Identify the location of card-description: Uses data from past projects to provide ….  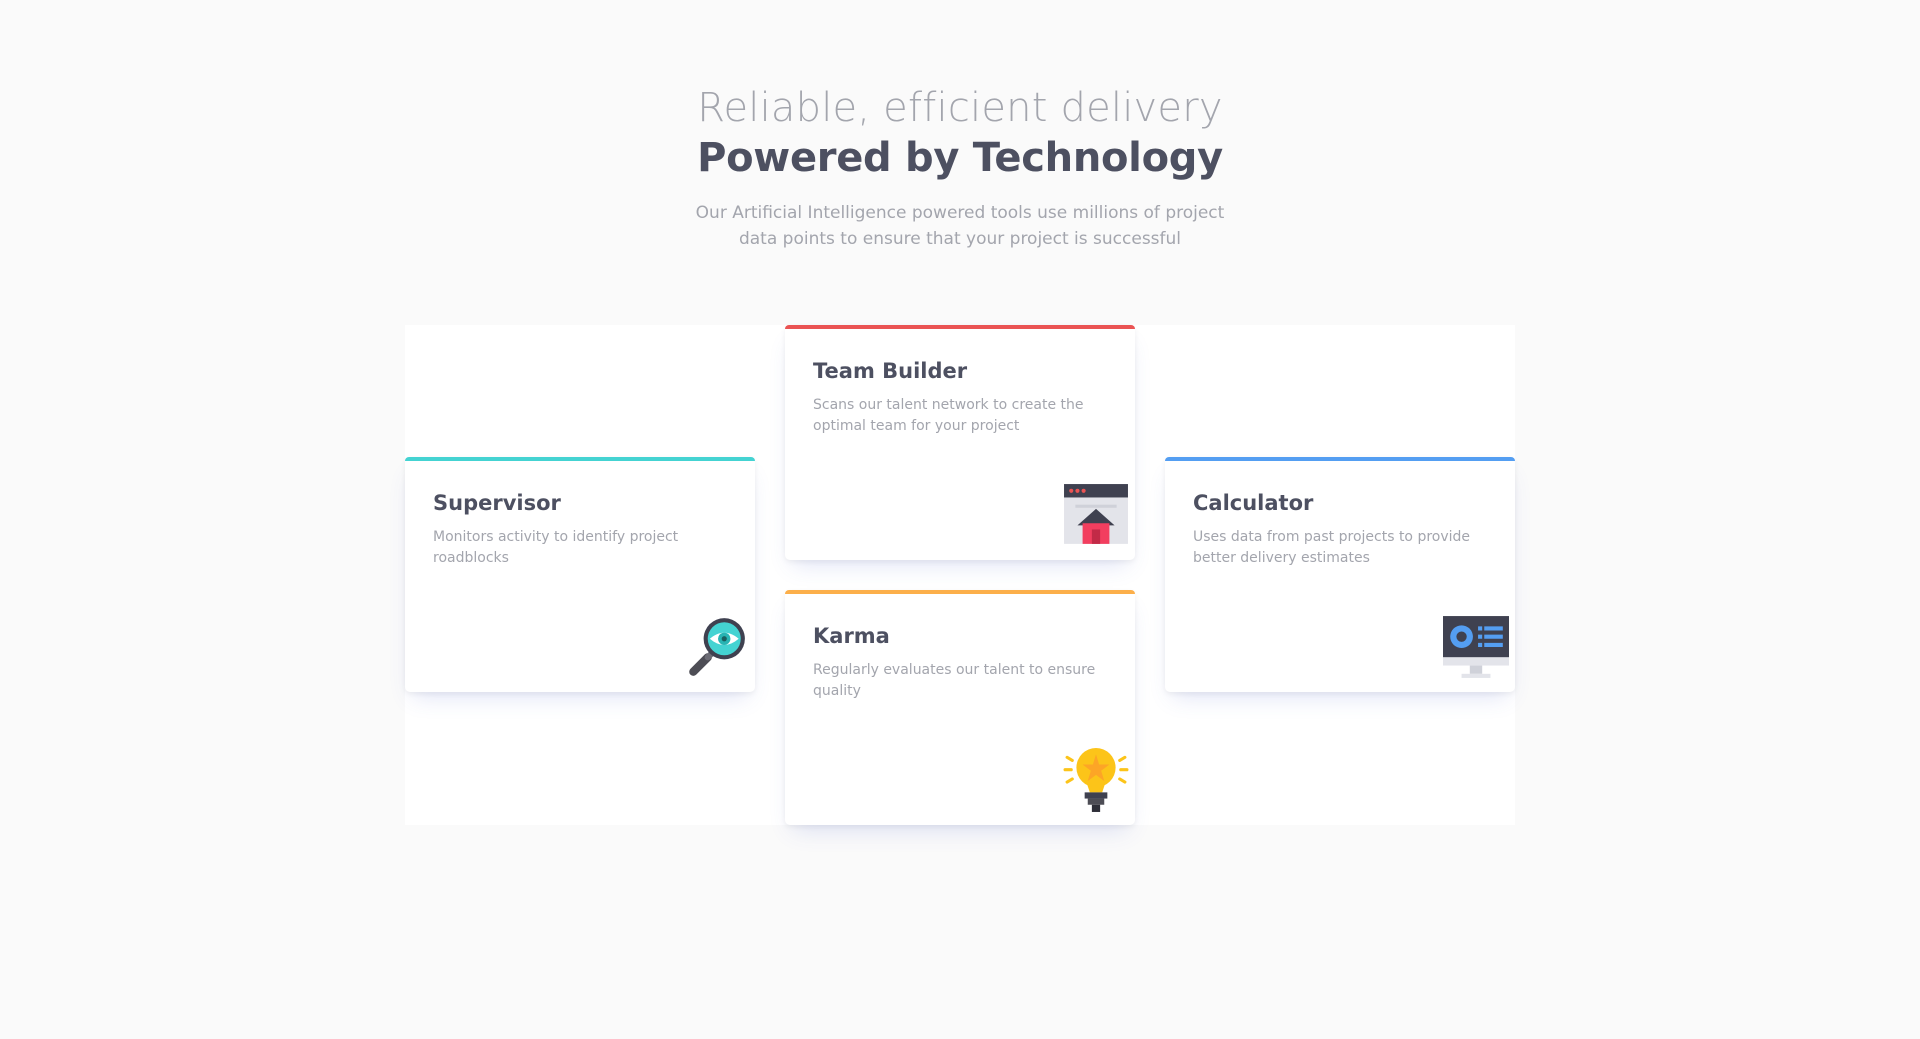
(1332, 547).